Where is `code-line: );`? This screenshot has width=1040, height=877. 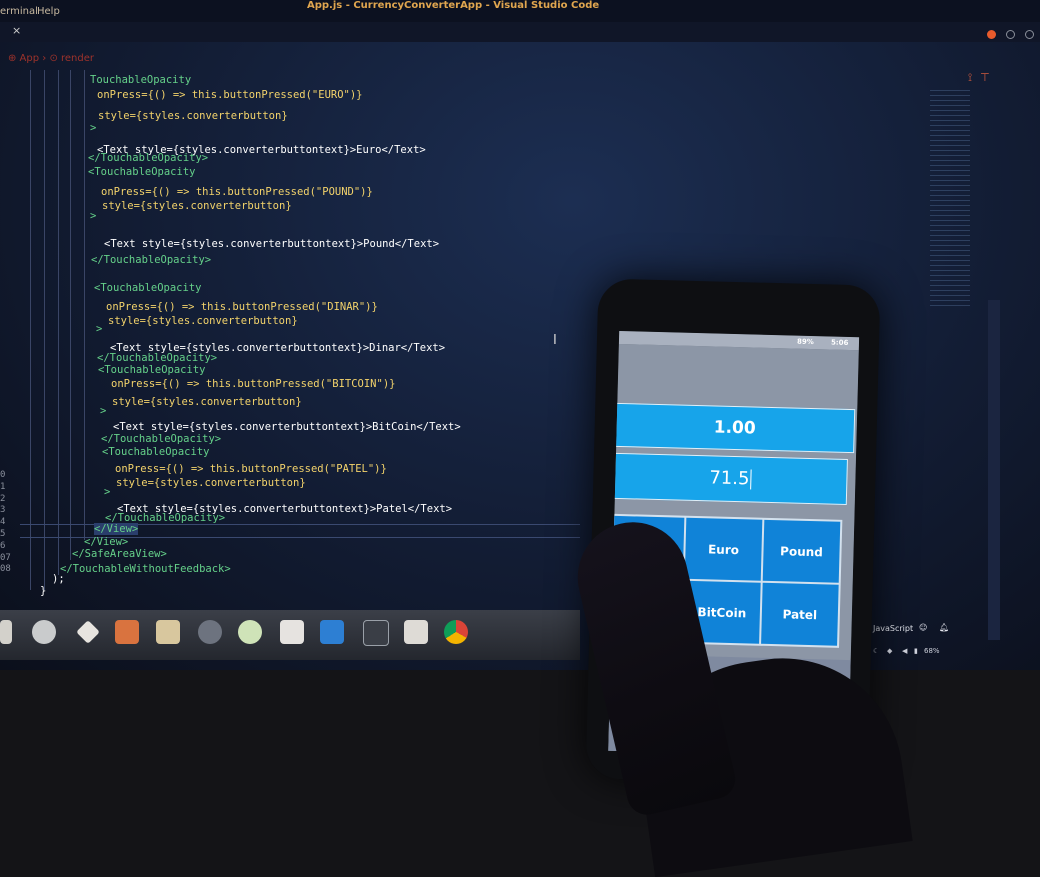
code-line: ); is located at coordinates (58, 579).